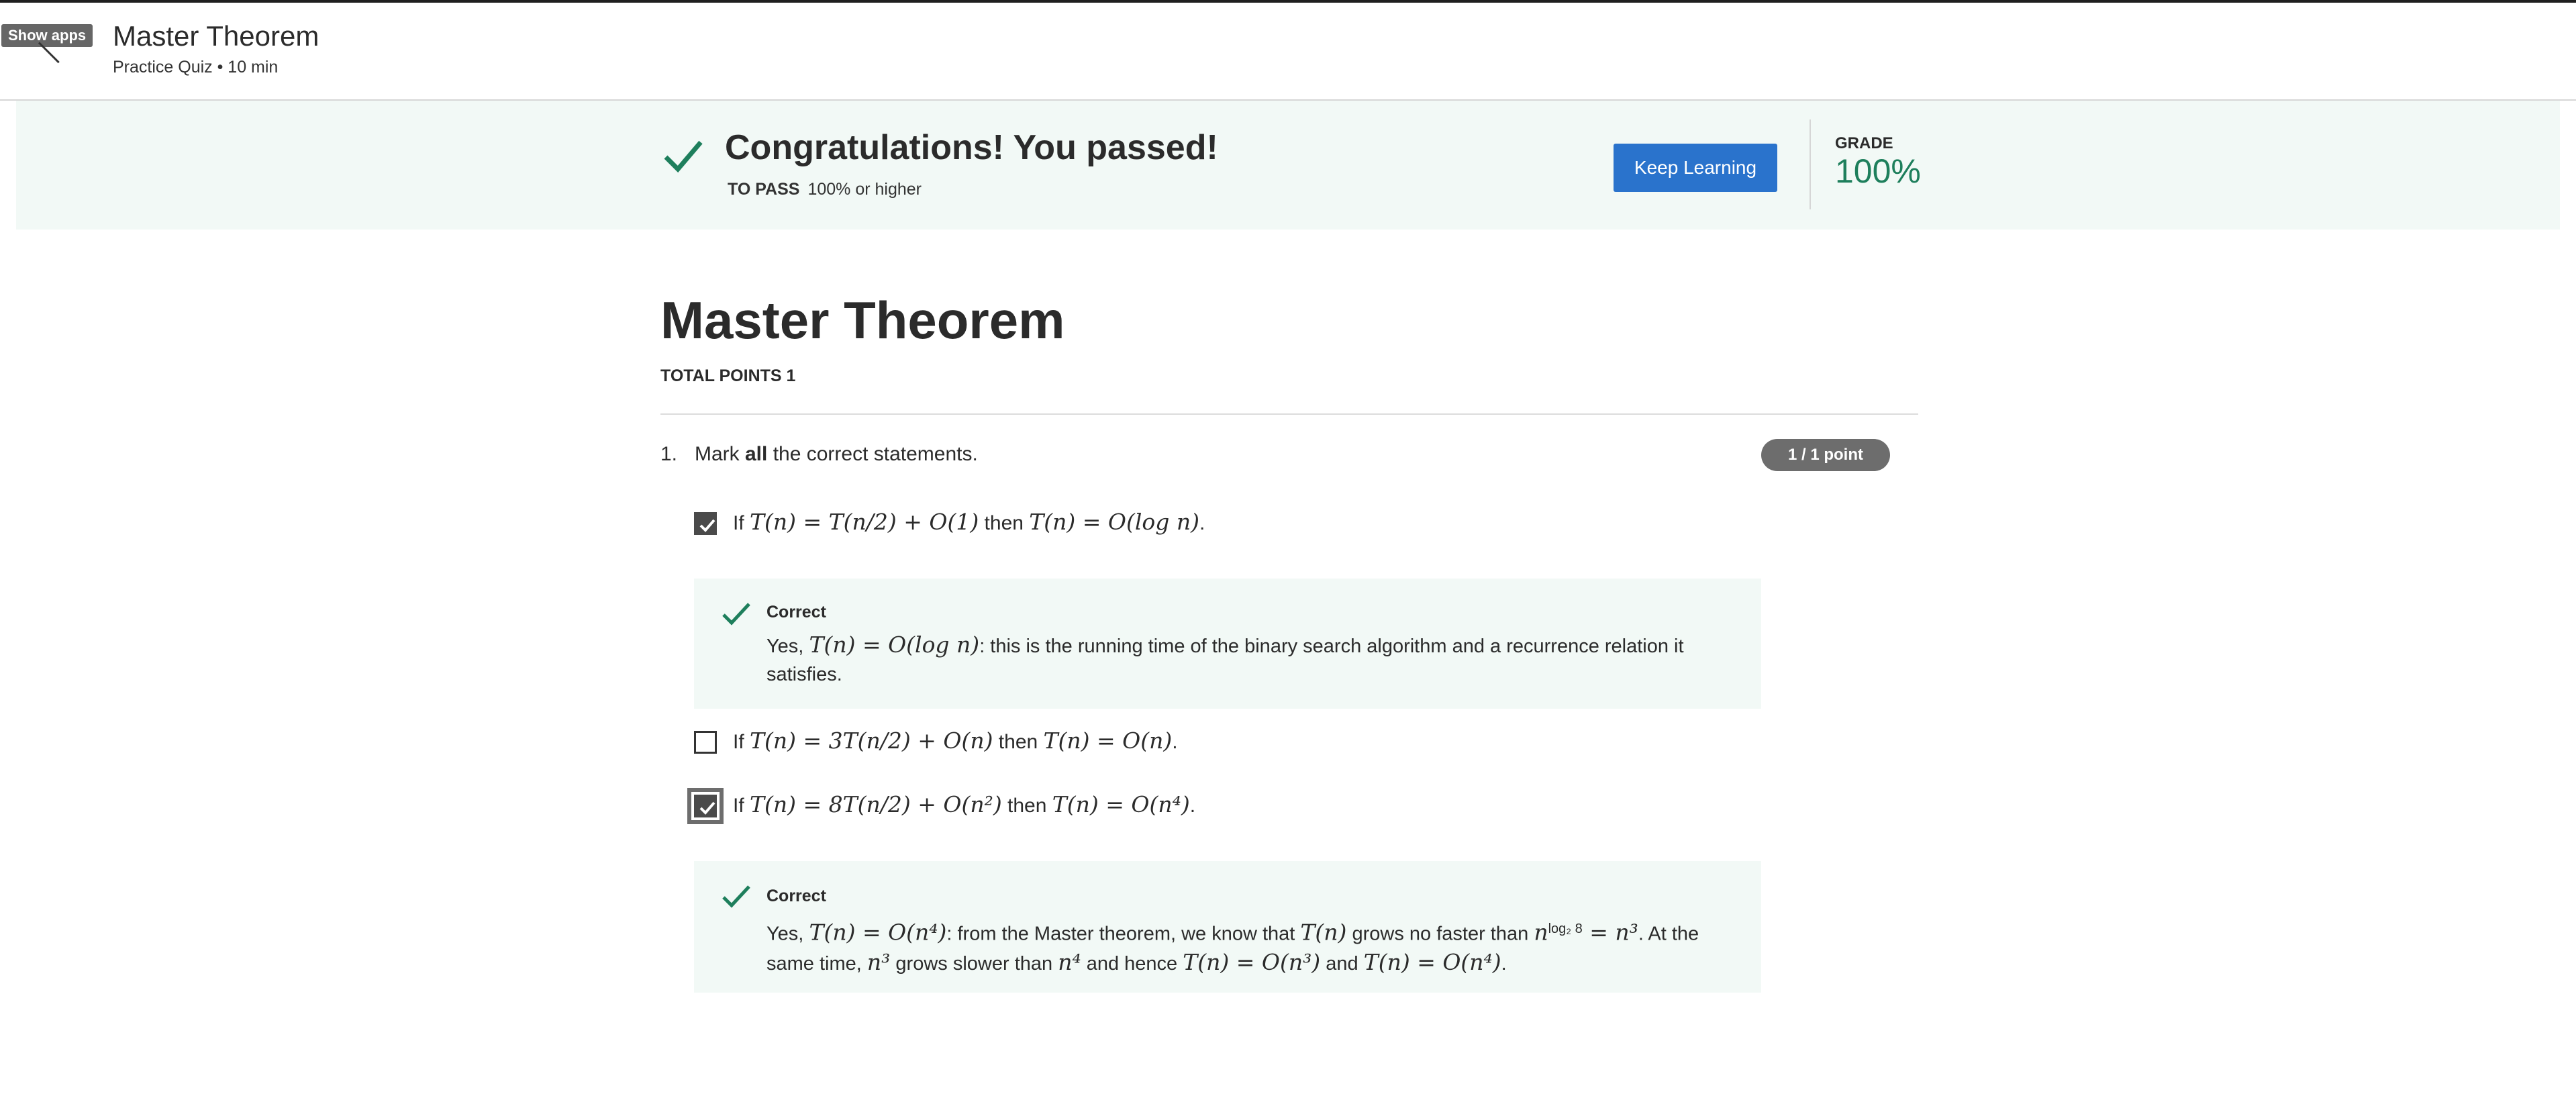  What do you see at coordinates (1018, 742) in the screenshot?
I see `option-2-mid: then` at bounding box center [1018, 742].